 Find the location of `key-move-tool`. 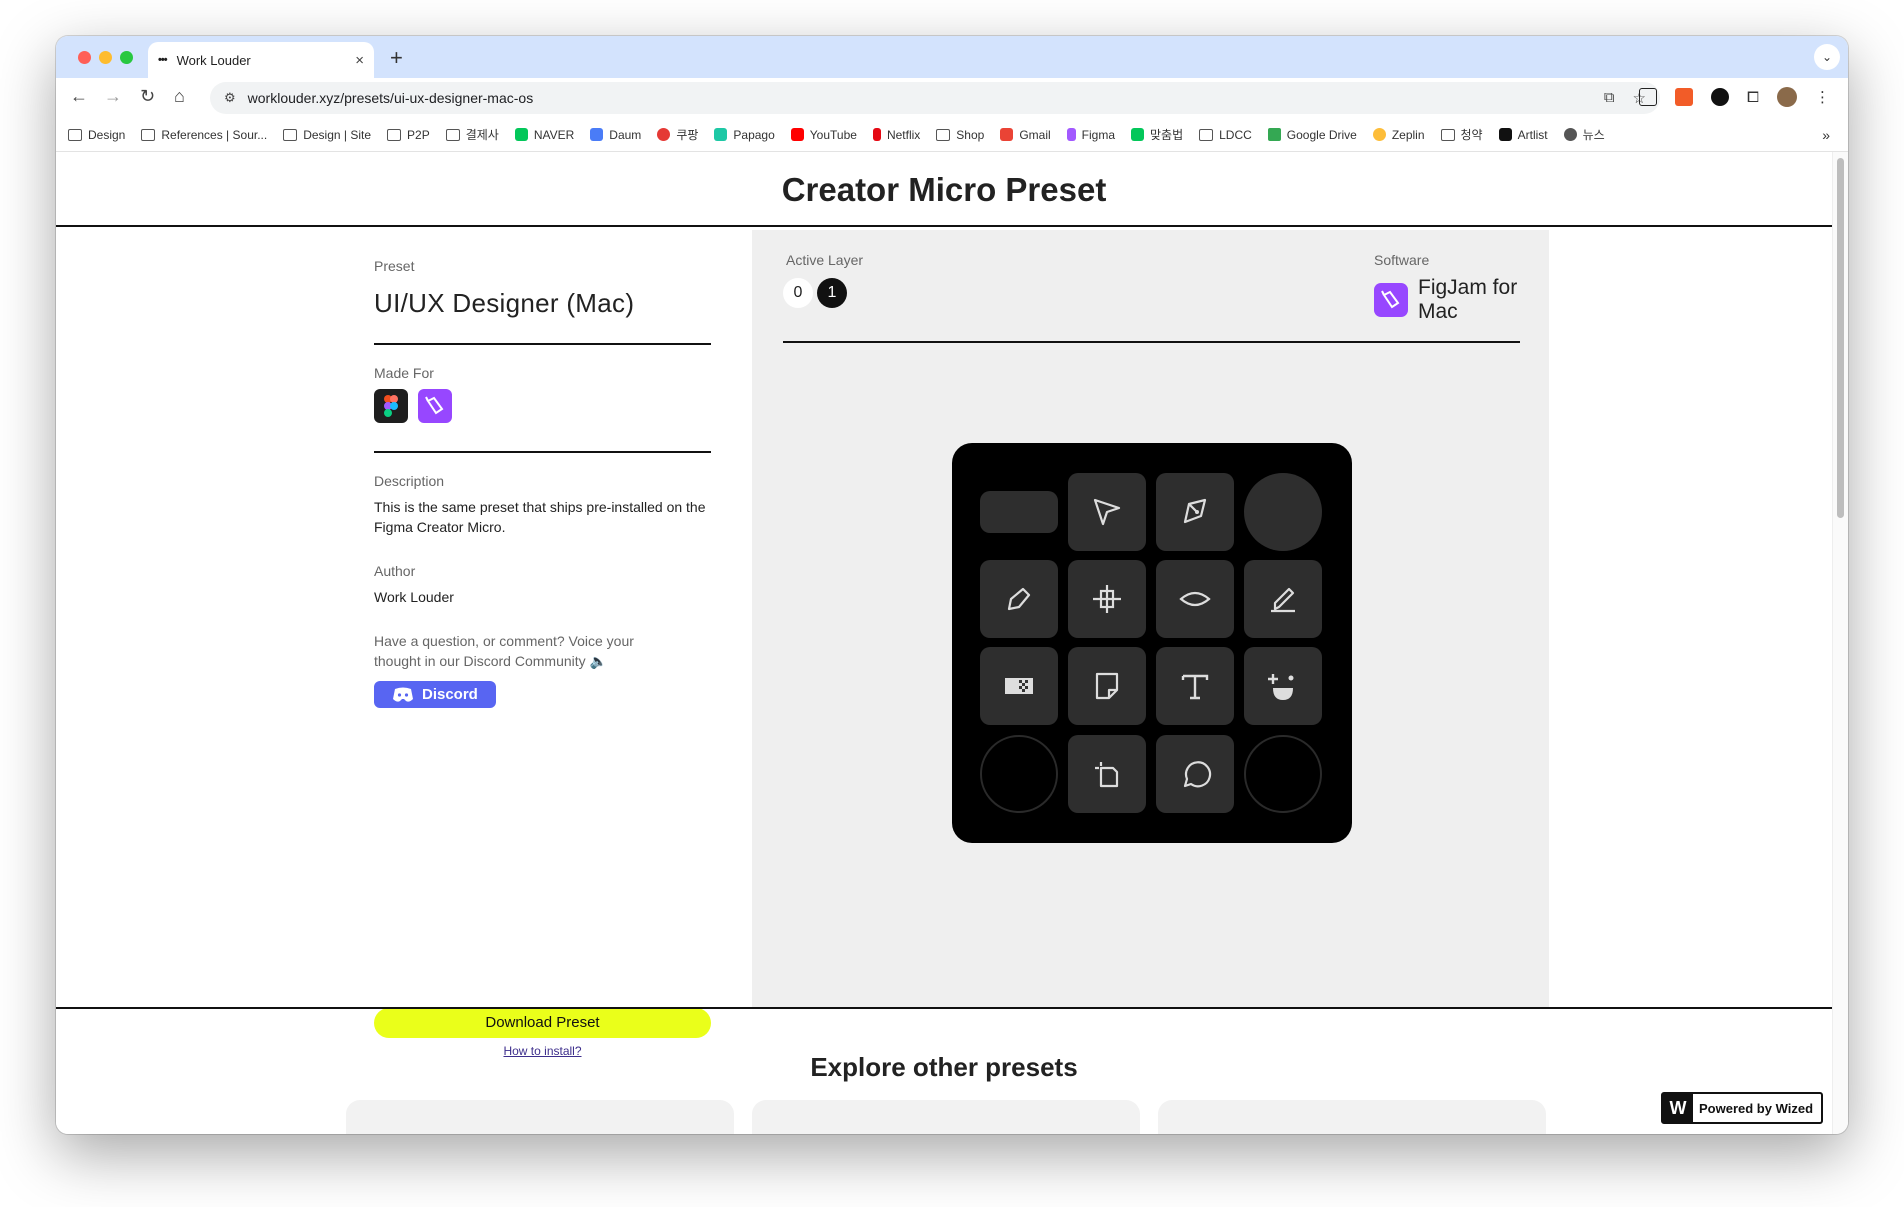

key-move-tool is located at coordinates (1107, 512).